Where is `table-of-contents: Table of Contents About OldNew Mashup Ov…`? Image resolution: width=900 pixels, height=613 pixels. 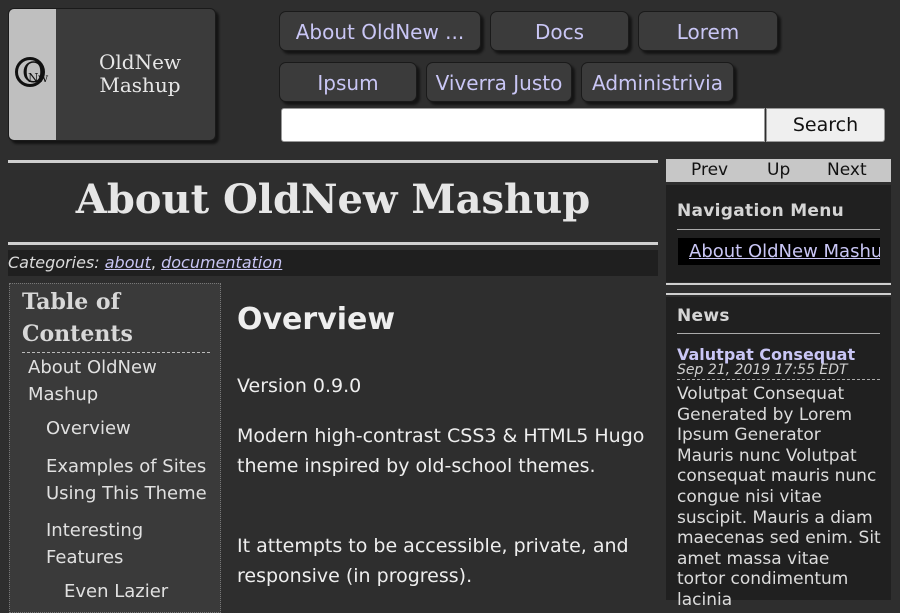 table-of-contents: Table of Contents About OldNew Mashup Ov… is located at coordinates (115, 448).